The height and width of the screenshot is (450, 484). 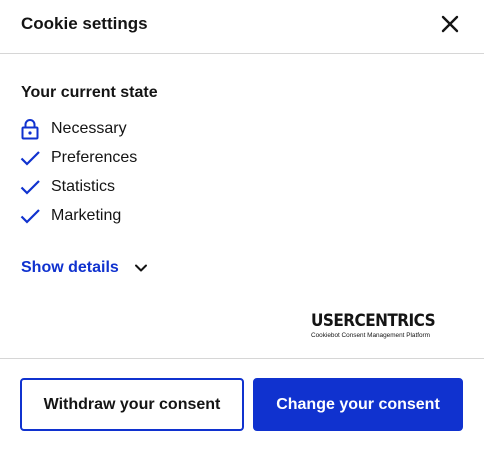 I want to click on lock-icon, so click(x=30, y=128).